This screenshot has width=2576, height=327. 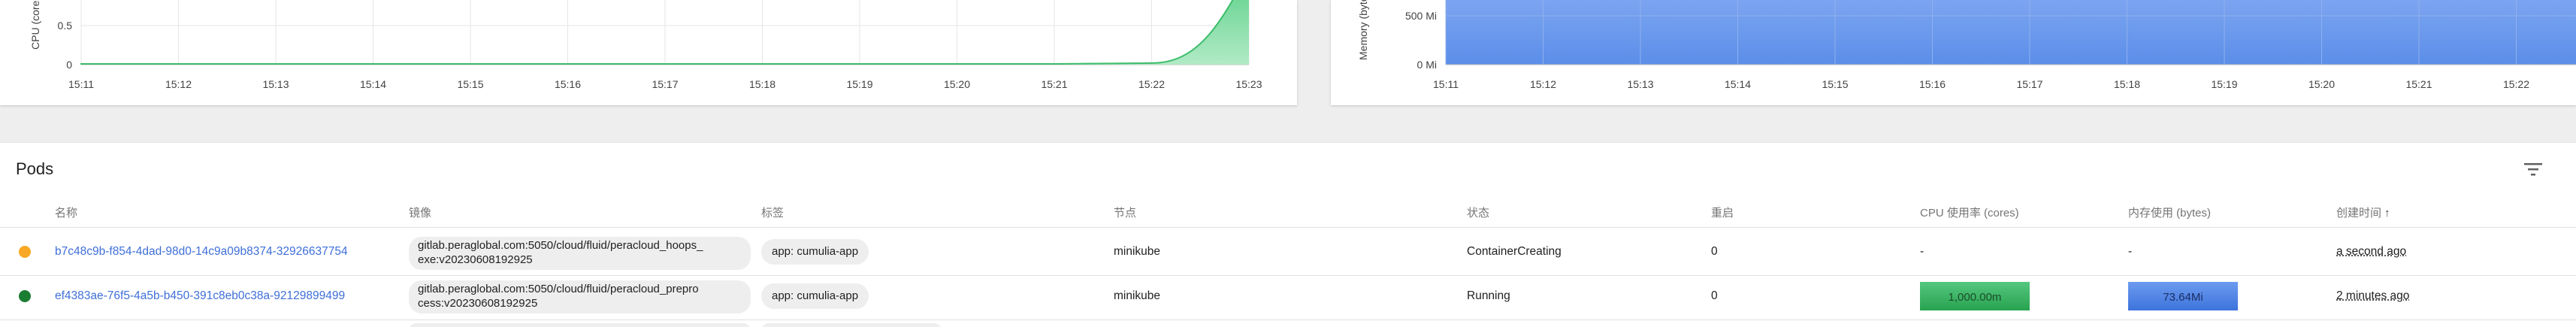 I want to click on pod-memory: 73.64Mi, so click(x=2183, y=297).